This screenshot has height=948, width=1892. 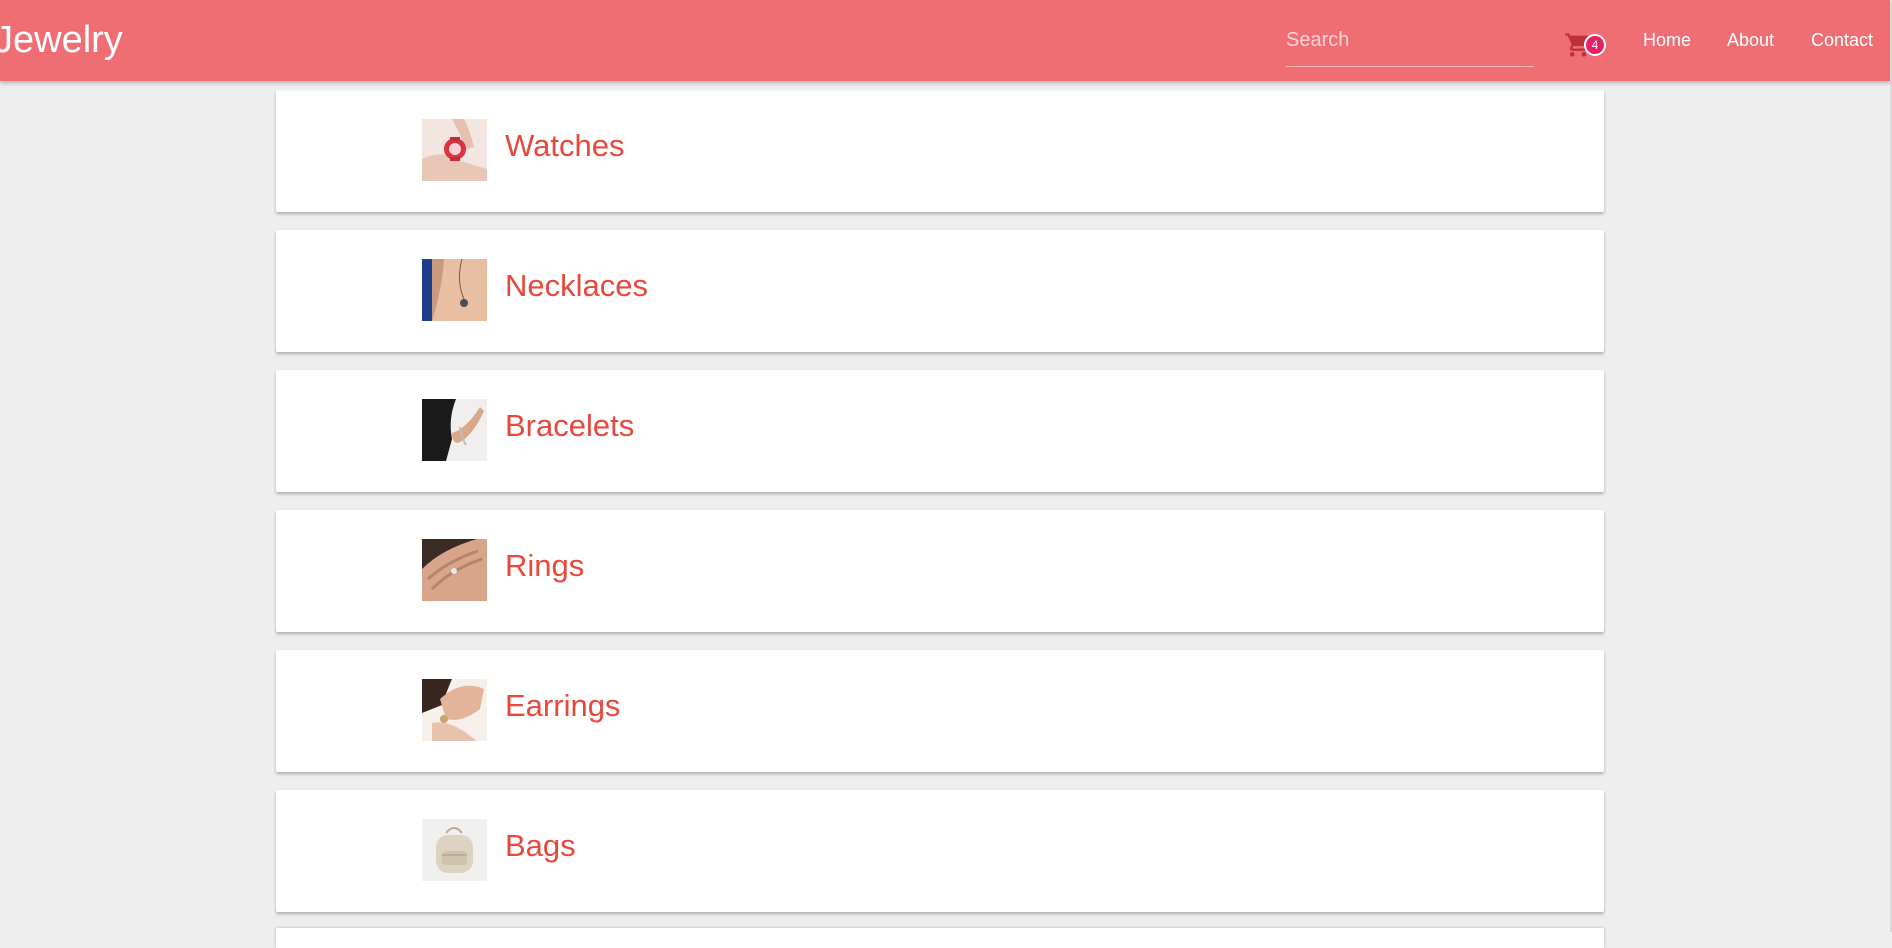 I want to click on search-field, so click(x=1410, y=44).